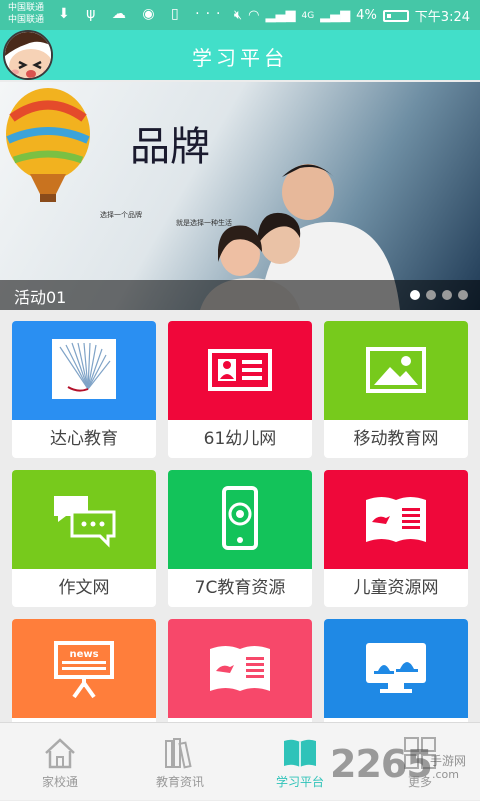 Image resolution: width=480 pixels, height=801 pixels. What do you see at coordinates (308, 15) in the screenshot?
I see `network-type: 4G` at bounding box center [308, 15].